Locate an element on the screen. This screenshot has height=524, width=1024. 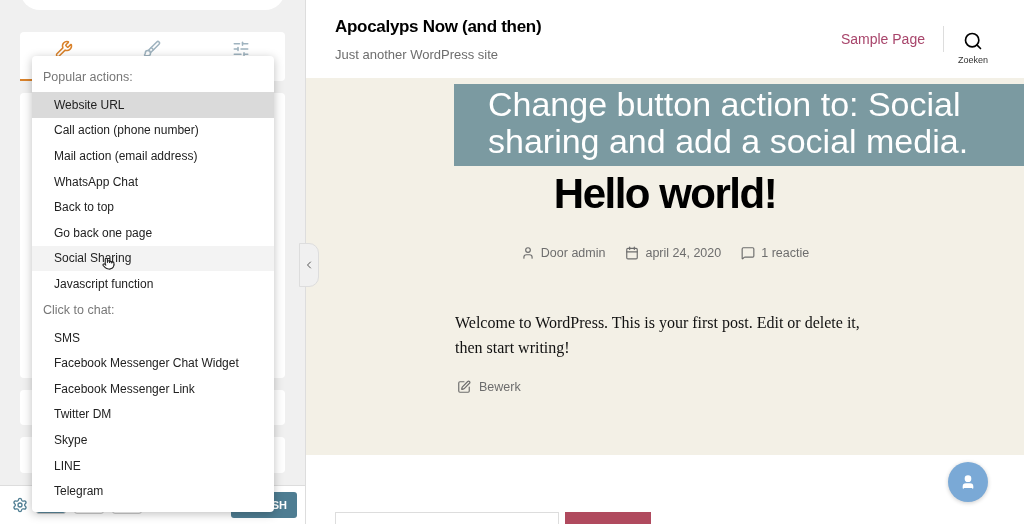
edit-text: Bewerk is located at coordinates (500, 387).